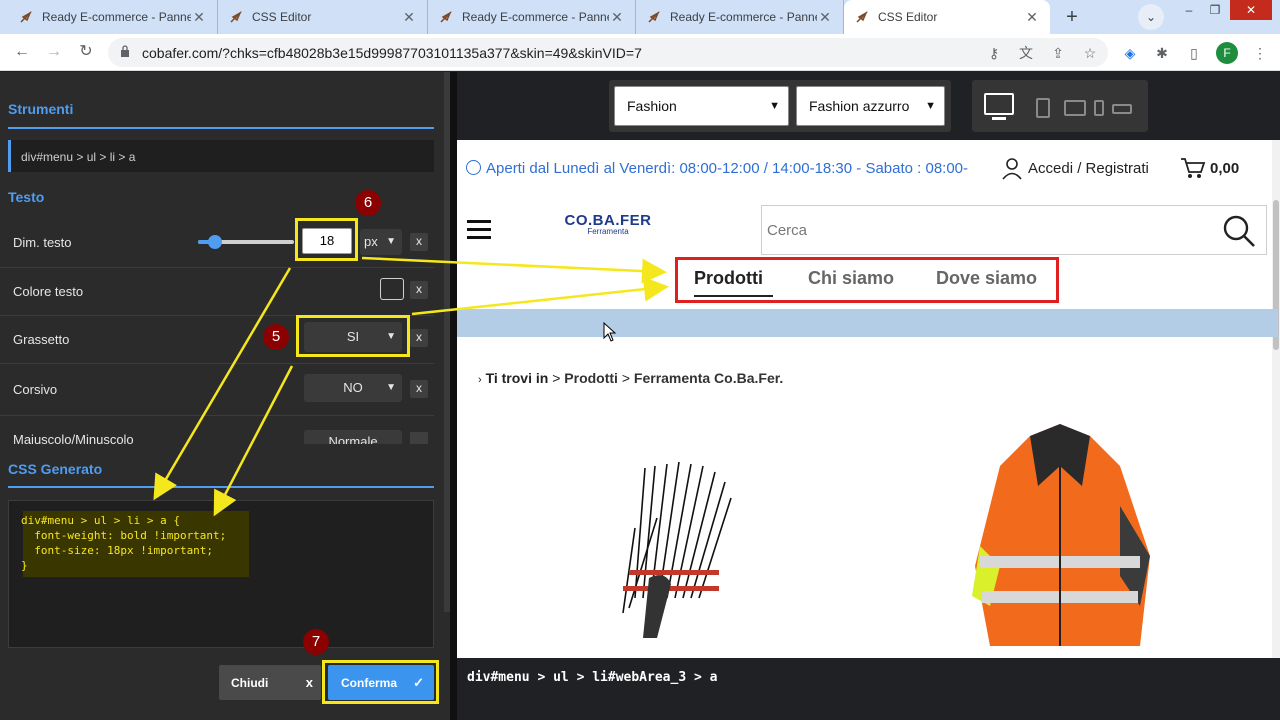 Image resolution: width=1280 pixels, height=720 pixels. Describe the element at coordinates (41, 109) in the screenshot. I see `section-title-strumenti: Strumenti` at that location.